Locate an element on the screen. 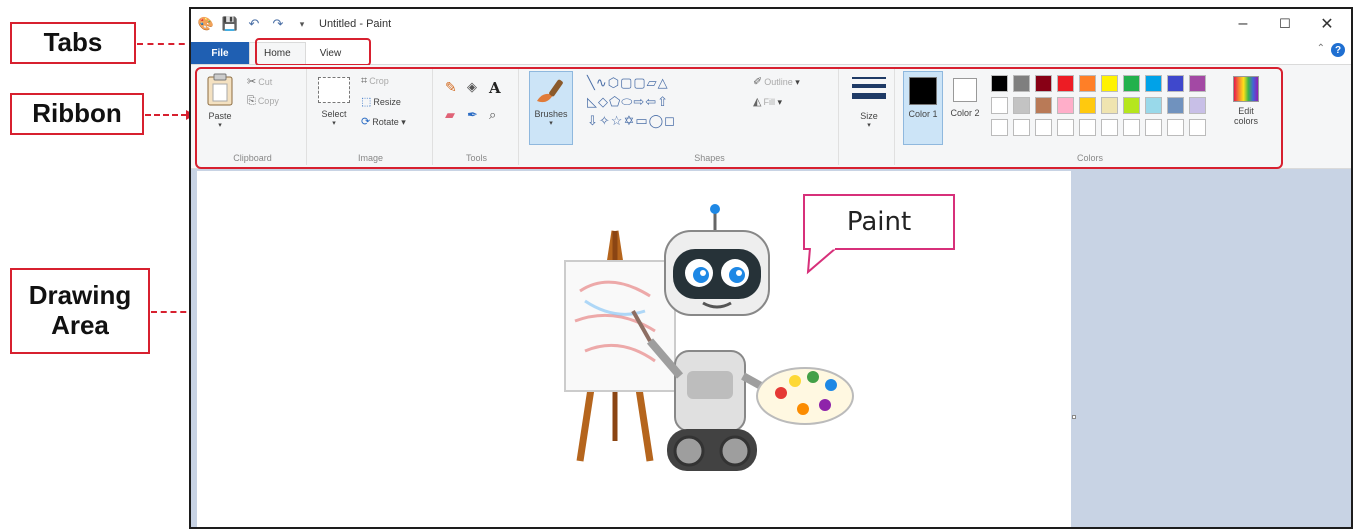 Image resolution: width=1355 pixels, height=531 pixels. tabs-callout: Tabs is located at coordinates (73, 43).